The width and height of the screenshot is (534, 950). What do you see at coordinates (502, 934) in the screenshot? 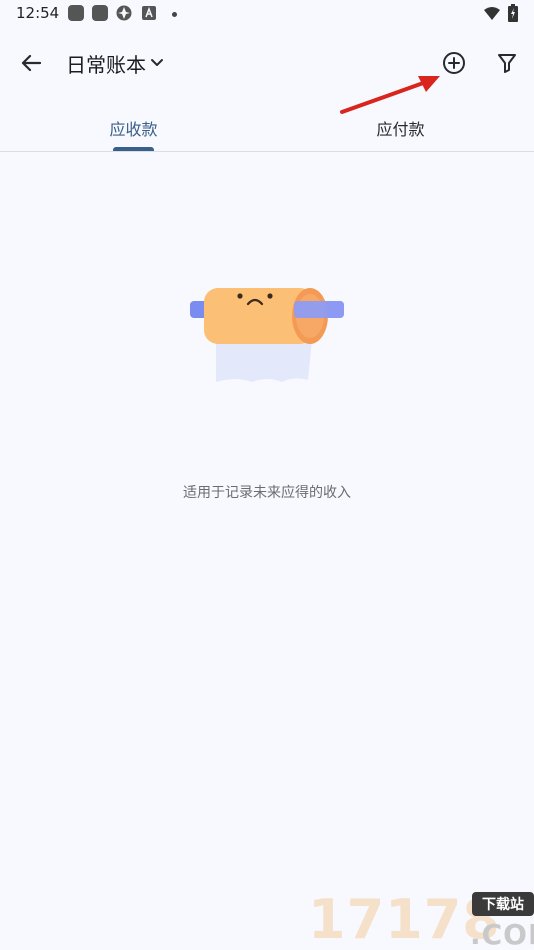
I see `watermark-suffix: .COM` at bounding box center [502, 934].